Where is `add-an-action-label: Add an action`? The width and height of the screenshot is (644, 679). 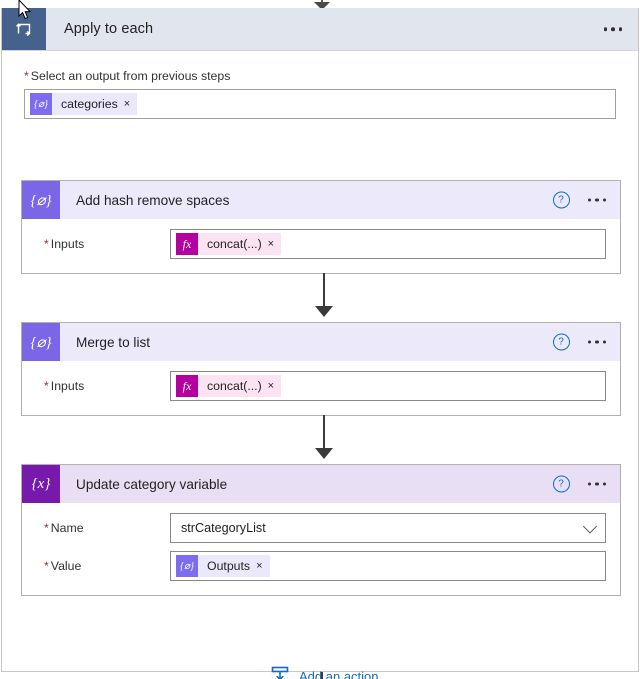
add-an-action-label: Add an action is located at coordinates (339, 673).